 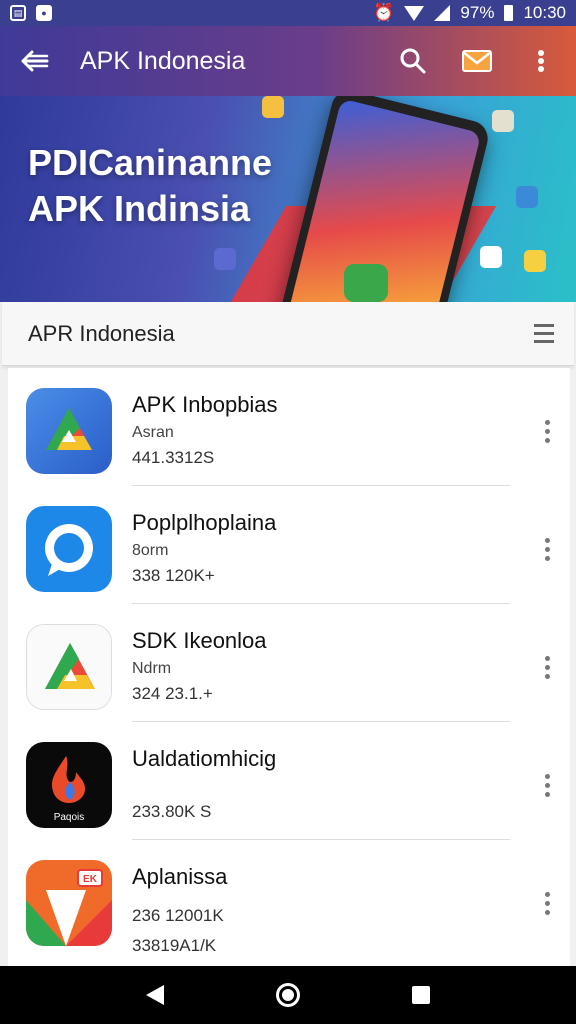 What do you see at coordinates (289, 545) in the screenshot?
I see `list-item: Poplplhoplaina 8orm 338 120K+` at bounding box center [289, 545].